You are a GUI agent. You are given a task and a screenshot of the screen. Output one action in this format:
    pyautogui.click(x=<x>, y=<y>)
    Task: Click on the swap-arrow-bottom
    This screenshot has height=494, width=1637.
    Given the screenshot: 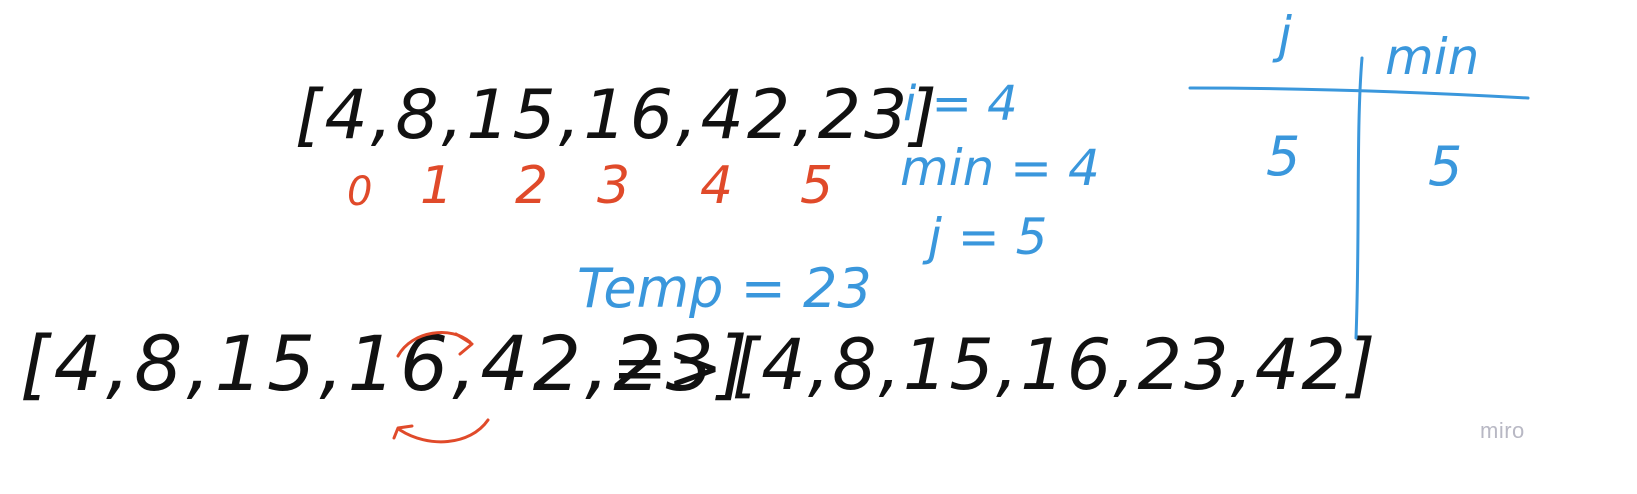 What is the action you would take?
    pyautogui.click(x=444, y=431)
    